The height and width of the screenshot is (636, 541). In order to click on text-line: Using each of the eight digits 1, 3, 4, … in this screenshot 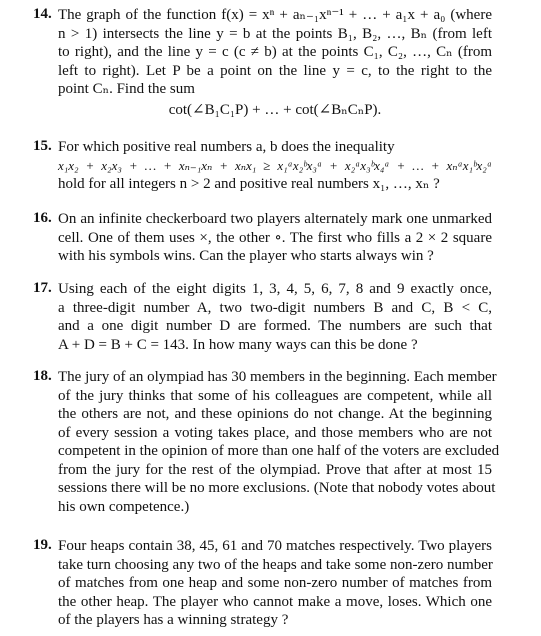, I will do `click(275, 289)`.